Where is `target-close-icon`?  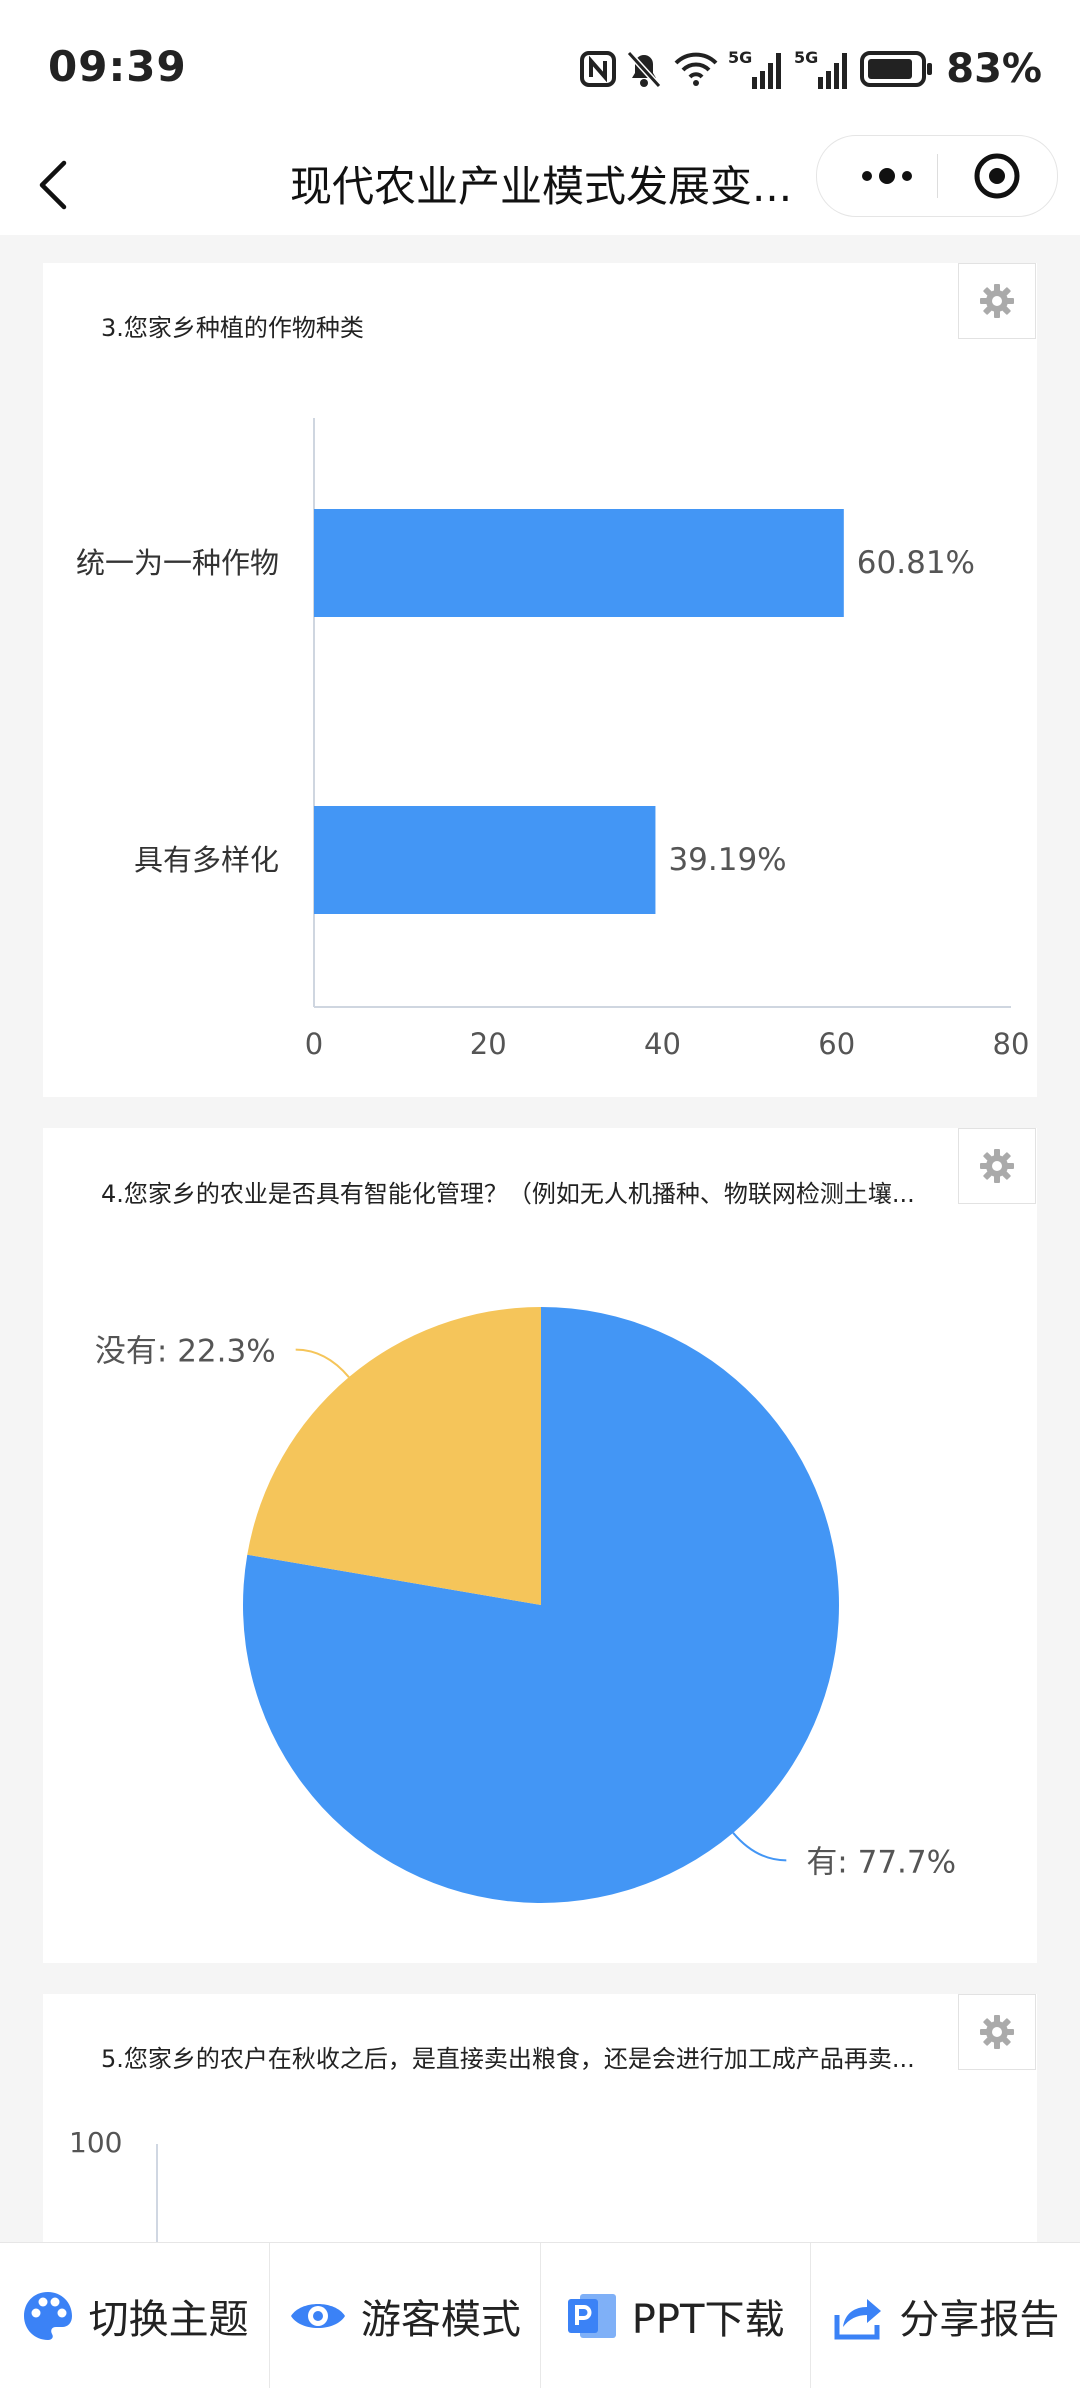
target-close-icon is located at coordinates (997, 176).